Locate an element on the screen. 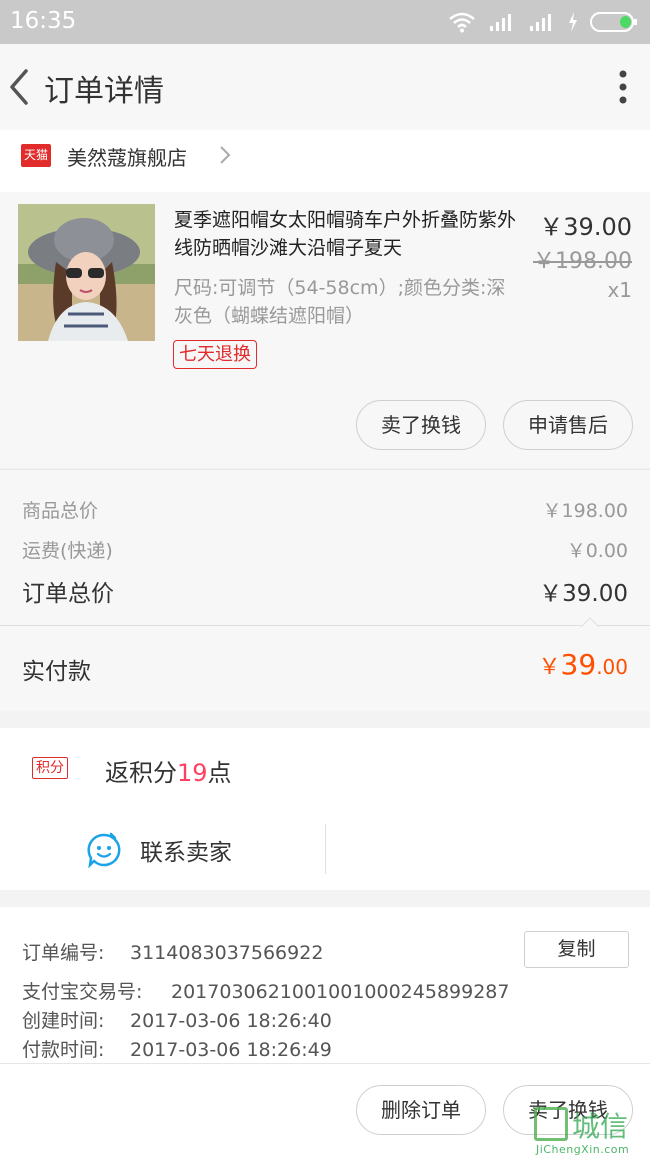  return-policy-tag: 七天退换 is located at coordinates (215, 354).